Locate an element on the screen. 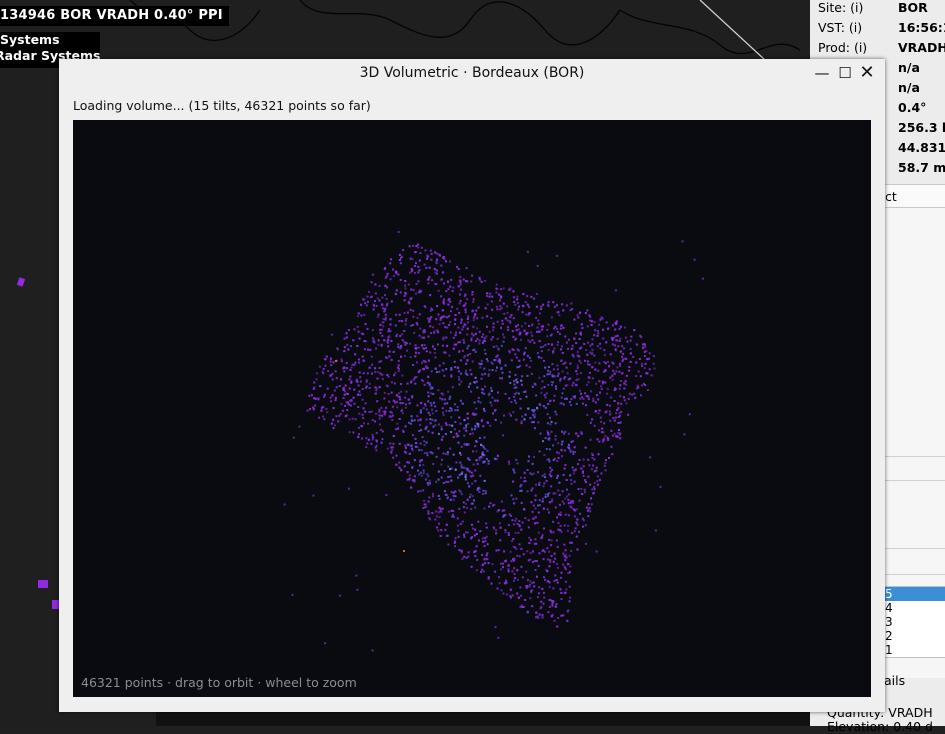 Image resolution: width=945 pixels, height=734 pixels. panel-group-box: 54321 ails is located at coordinates (914, 448).